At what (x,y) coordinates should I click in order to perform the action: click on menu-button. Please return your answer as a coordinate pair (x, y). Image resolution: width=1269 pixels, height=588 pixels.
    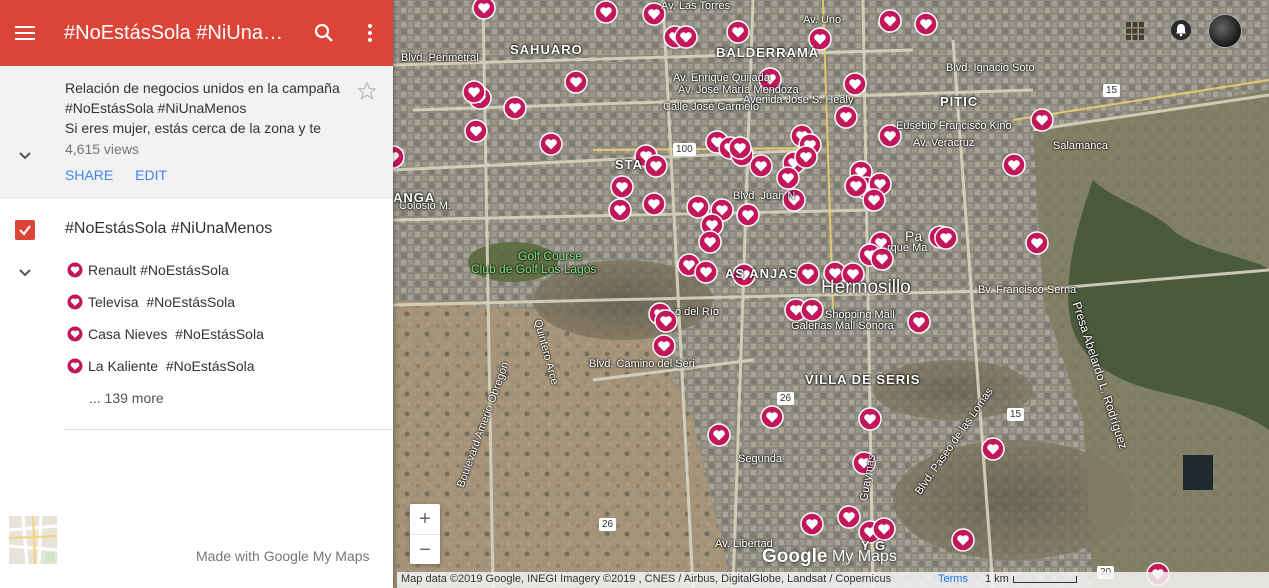
    Looking at the image, I should click on (25, 33).